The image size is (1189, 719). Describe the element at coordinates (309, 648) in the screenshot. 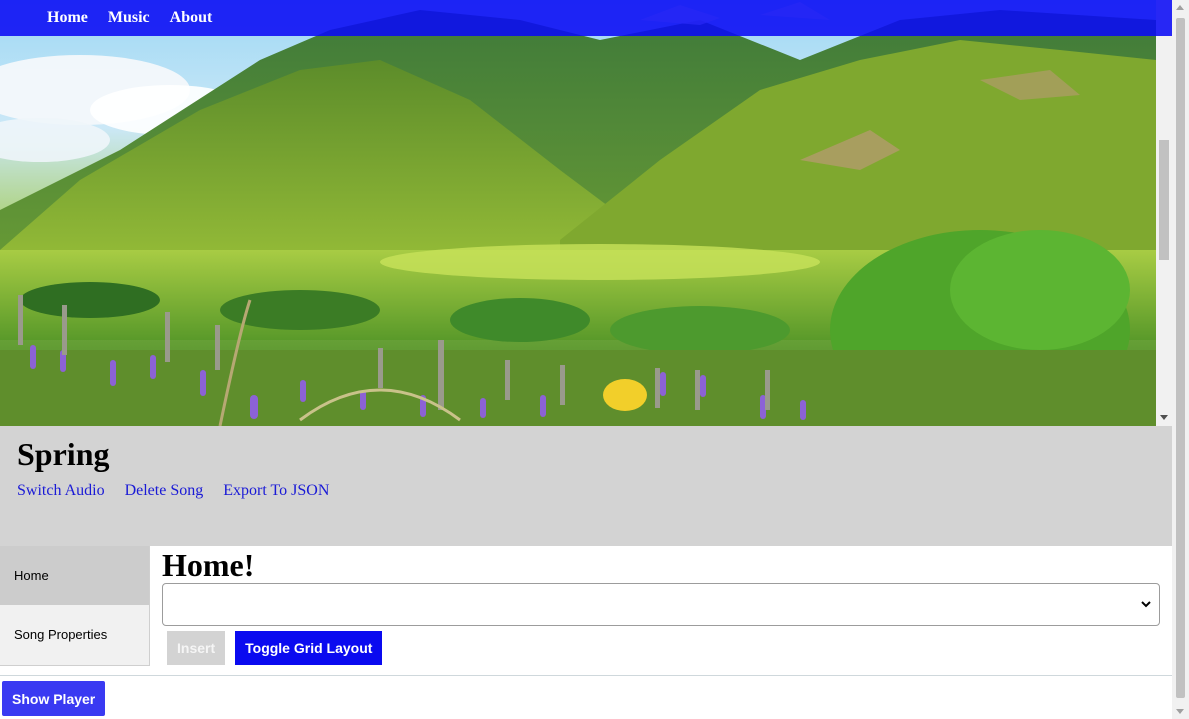

I see `toggle-grid-layout-button: Toggle Grid Layout` at that location.